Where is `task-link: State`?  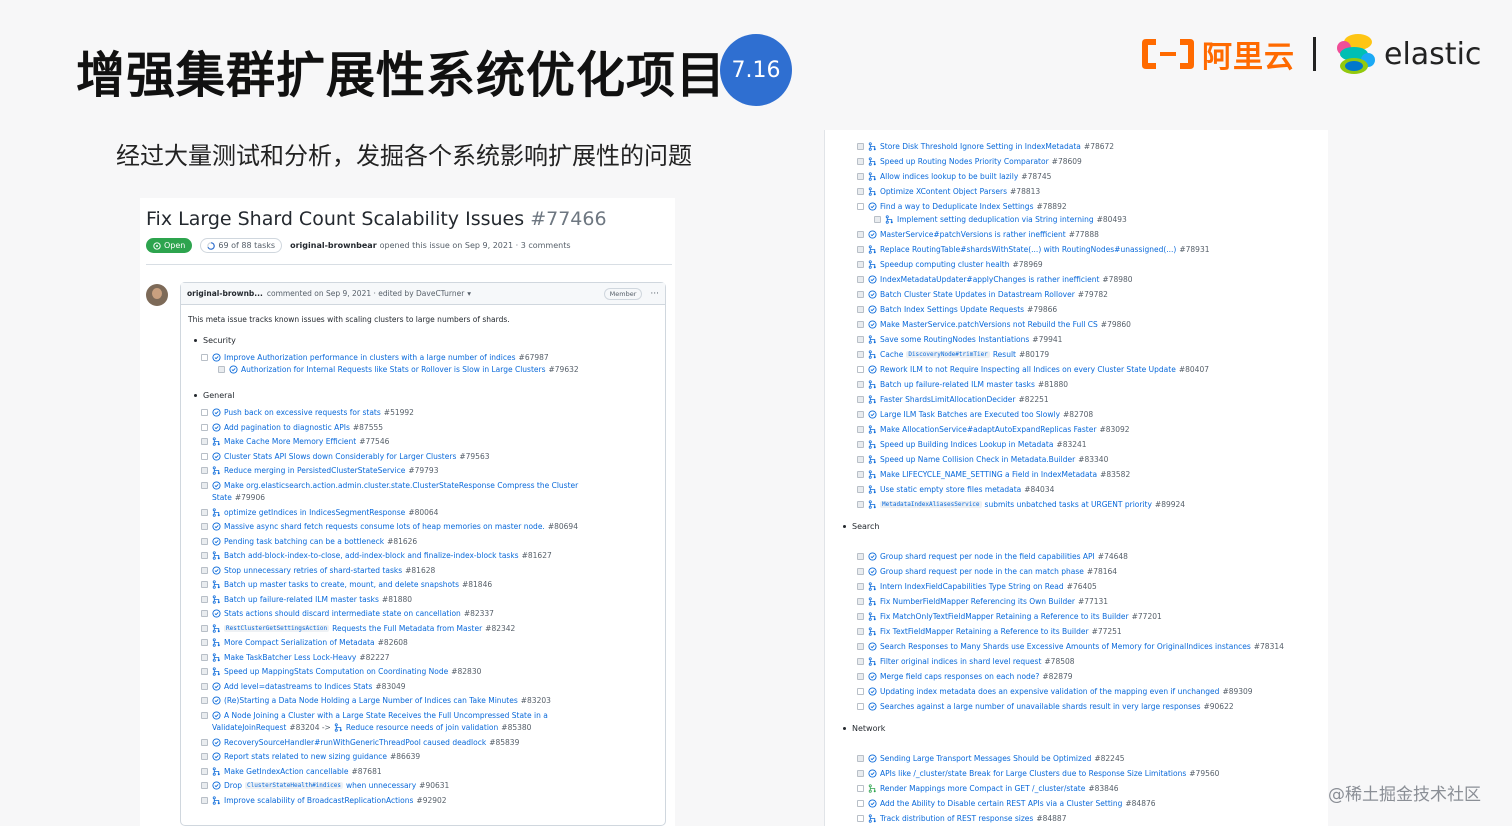
task-link: State is located at coordinates (222, 497).